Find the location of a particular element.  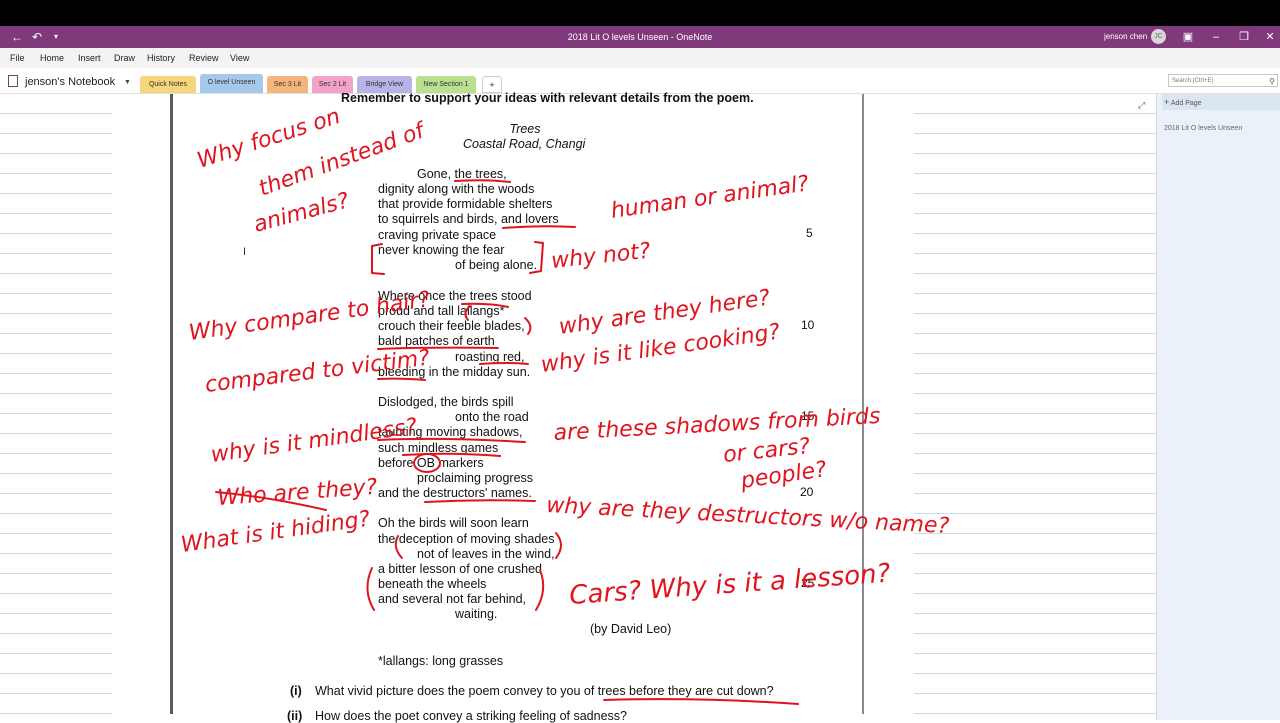

poem-line: the deception of moving shades is located at coordinates (466, 539).